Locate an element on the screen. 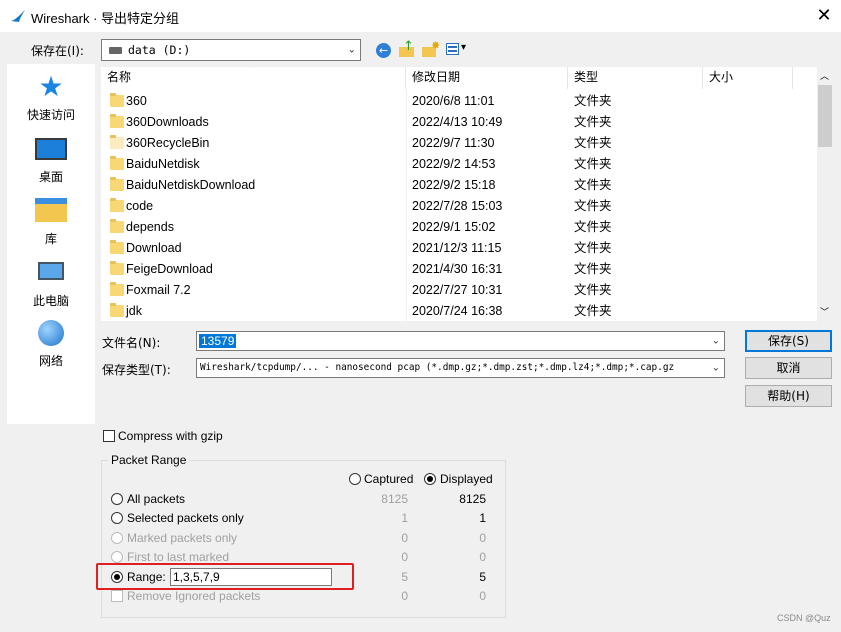 The image size is (841, 632). savein-label: 保存在(I): is located at coordinates (57, 51).